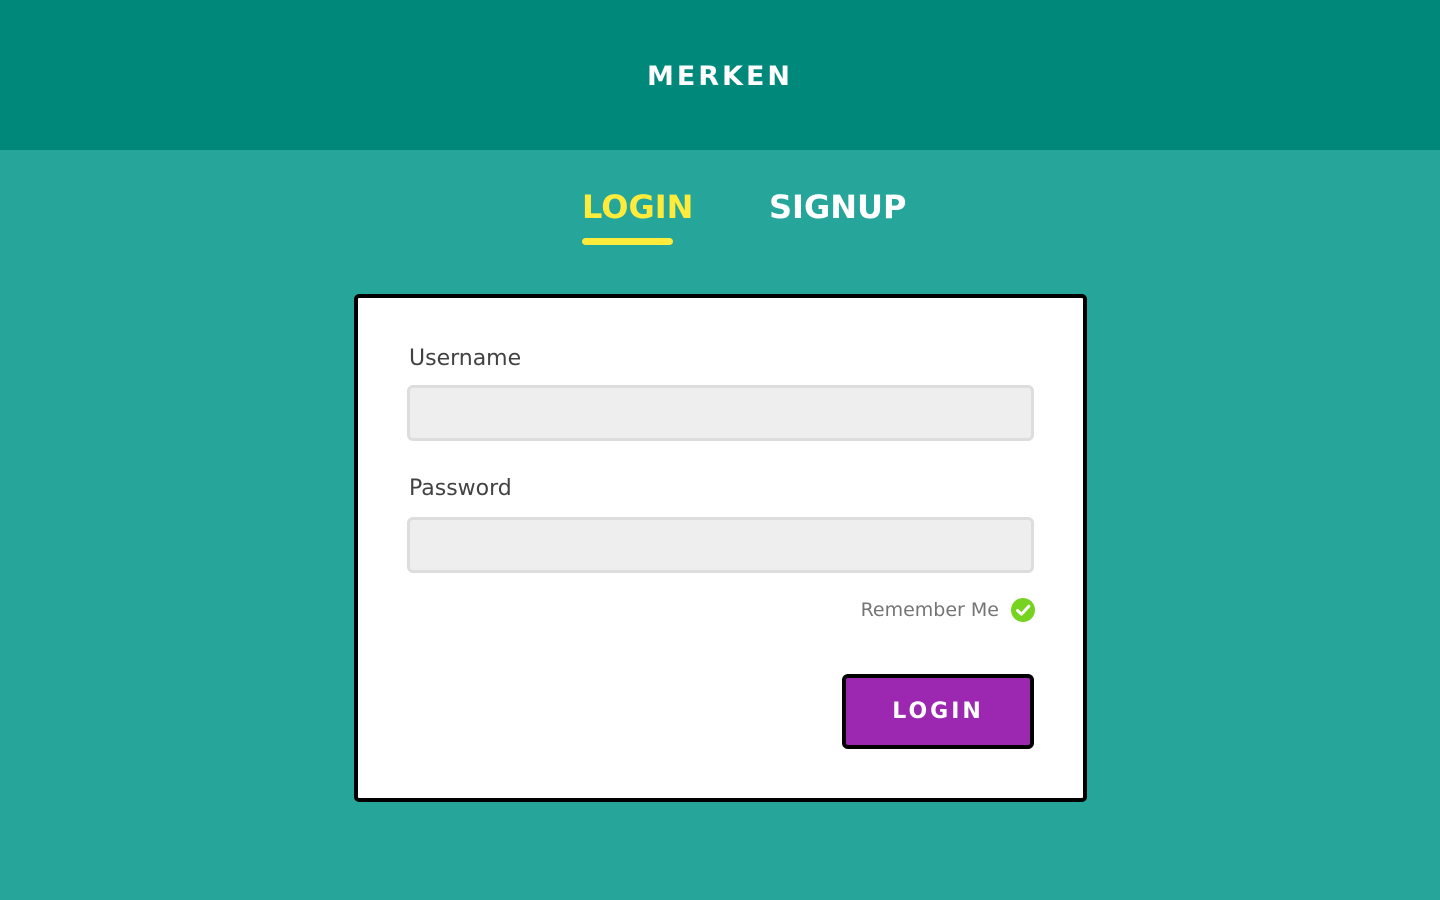  What do you see at coordinates (720, 545) in the screenshot?
I see `password-input` at bounding box center [720, 545].